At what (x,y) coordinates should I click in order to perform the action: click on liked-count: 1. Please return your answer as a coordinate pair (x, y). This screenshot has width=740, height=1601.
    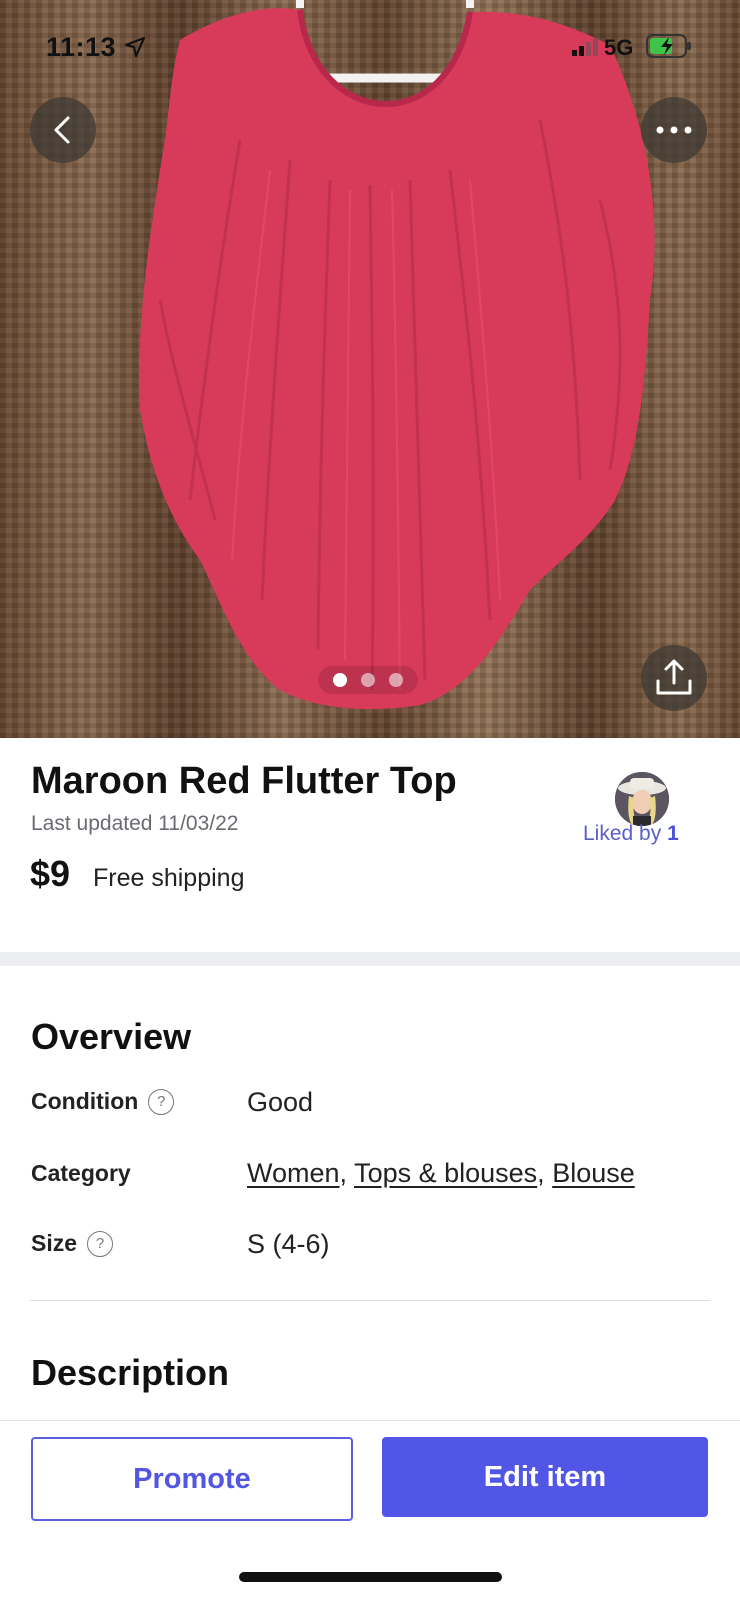
    Looking at the image, I should click on (673, 833).